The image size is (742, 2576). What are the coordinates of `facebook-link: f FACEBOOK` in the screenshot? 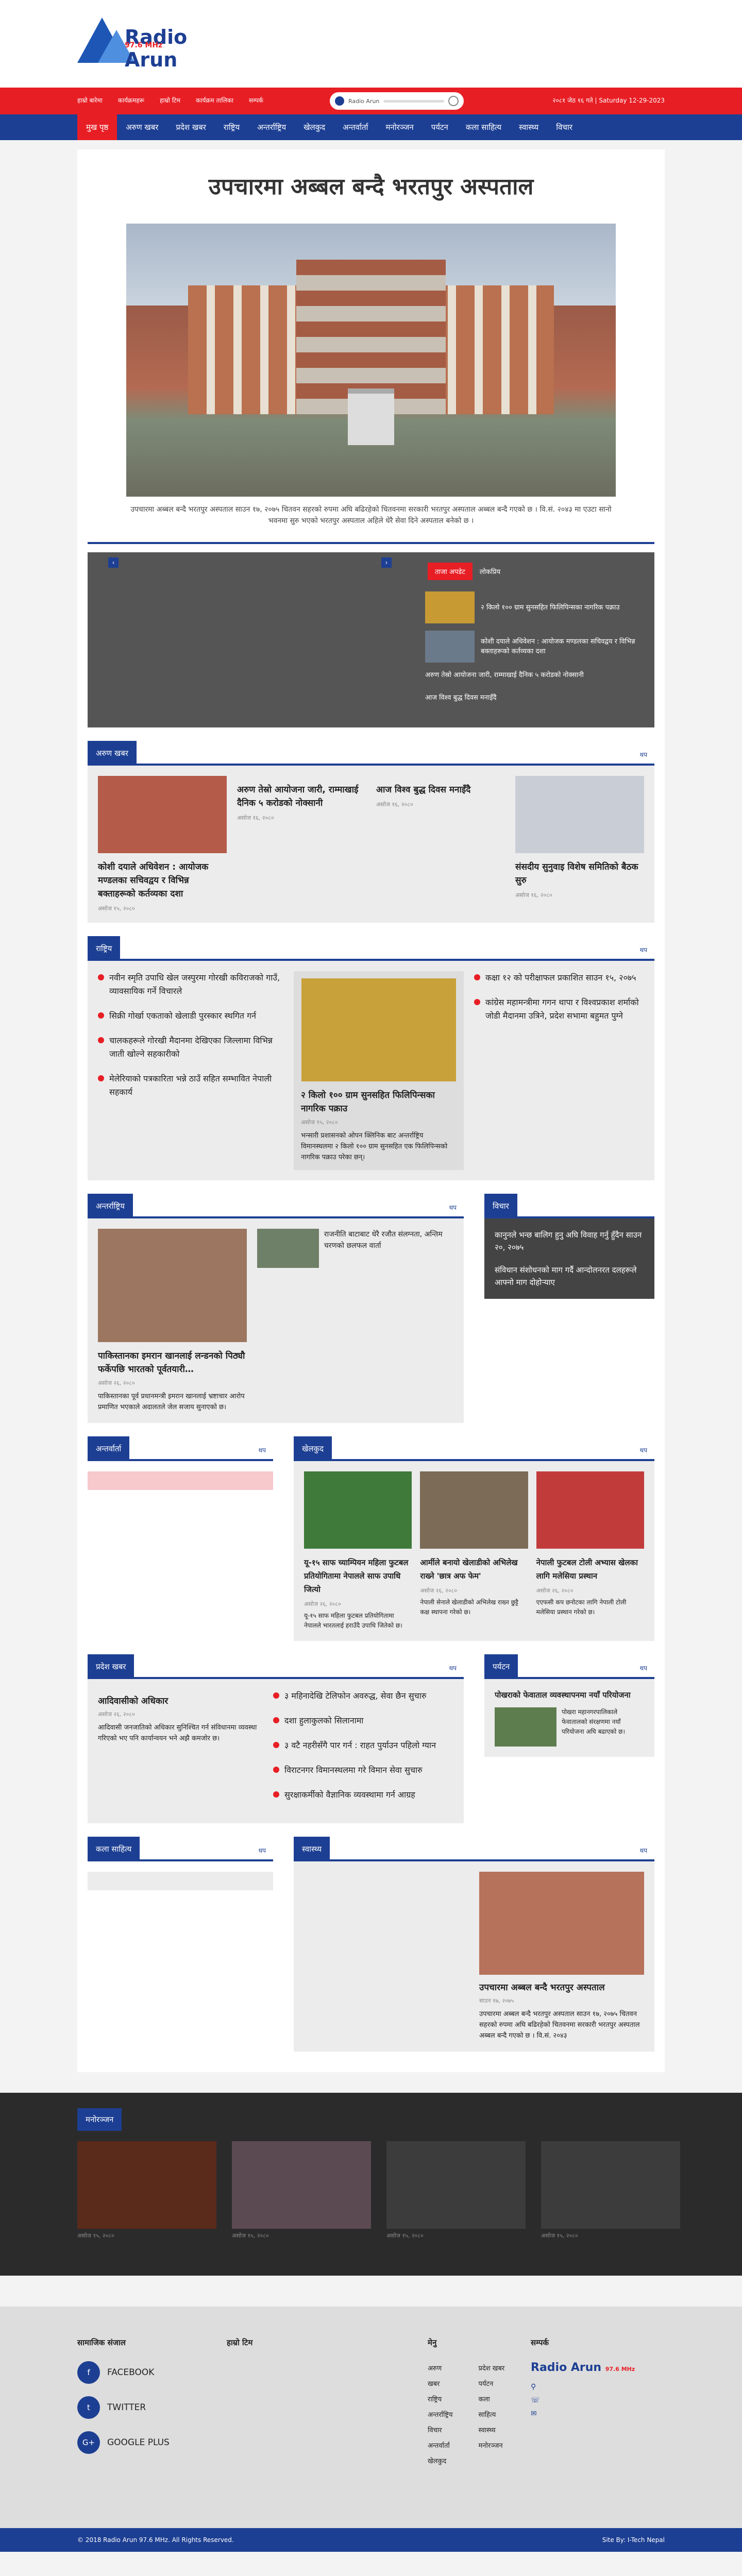 It's located at (123, 2372).